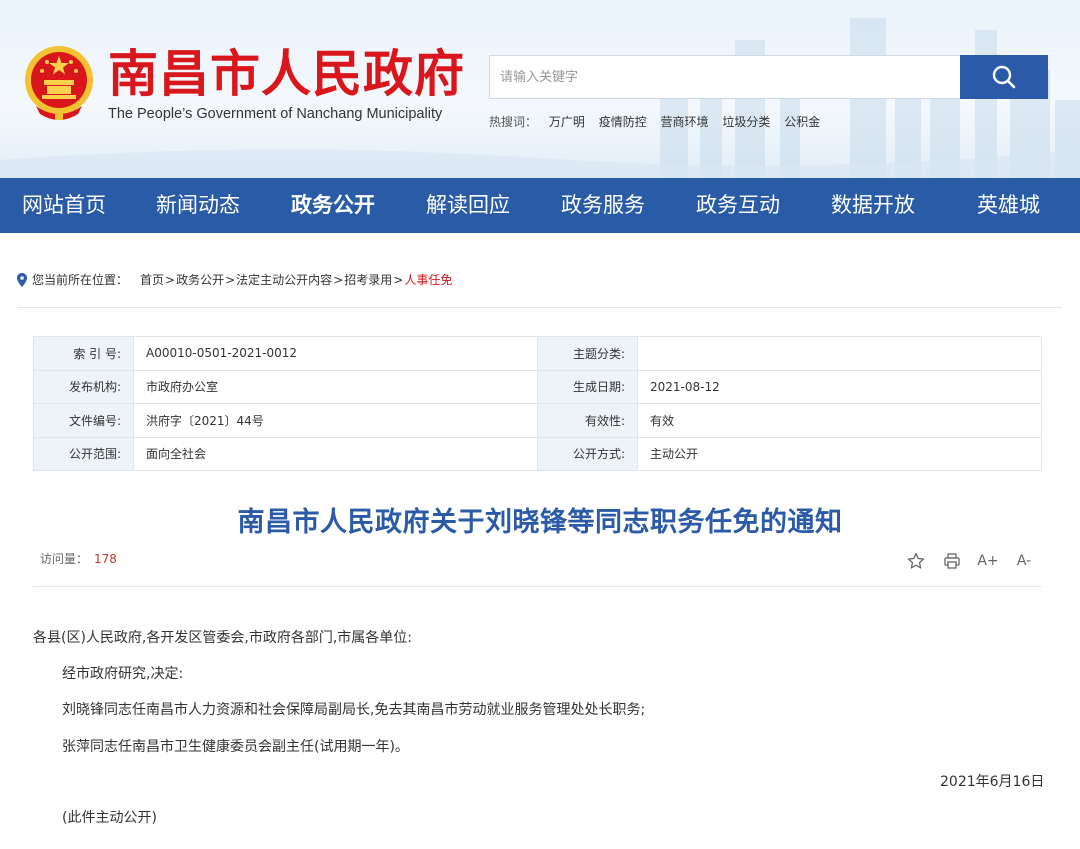 The width and height of the screenshot is (1080, 849). Describe the element at coordinates (587, 453) in the screenshot. I see `meta-key: 公开方式:` at that location.